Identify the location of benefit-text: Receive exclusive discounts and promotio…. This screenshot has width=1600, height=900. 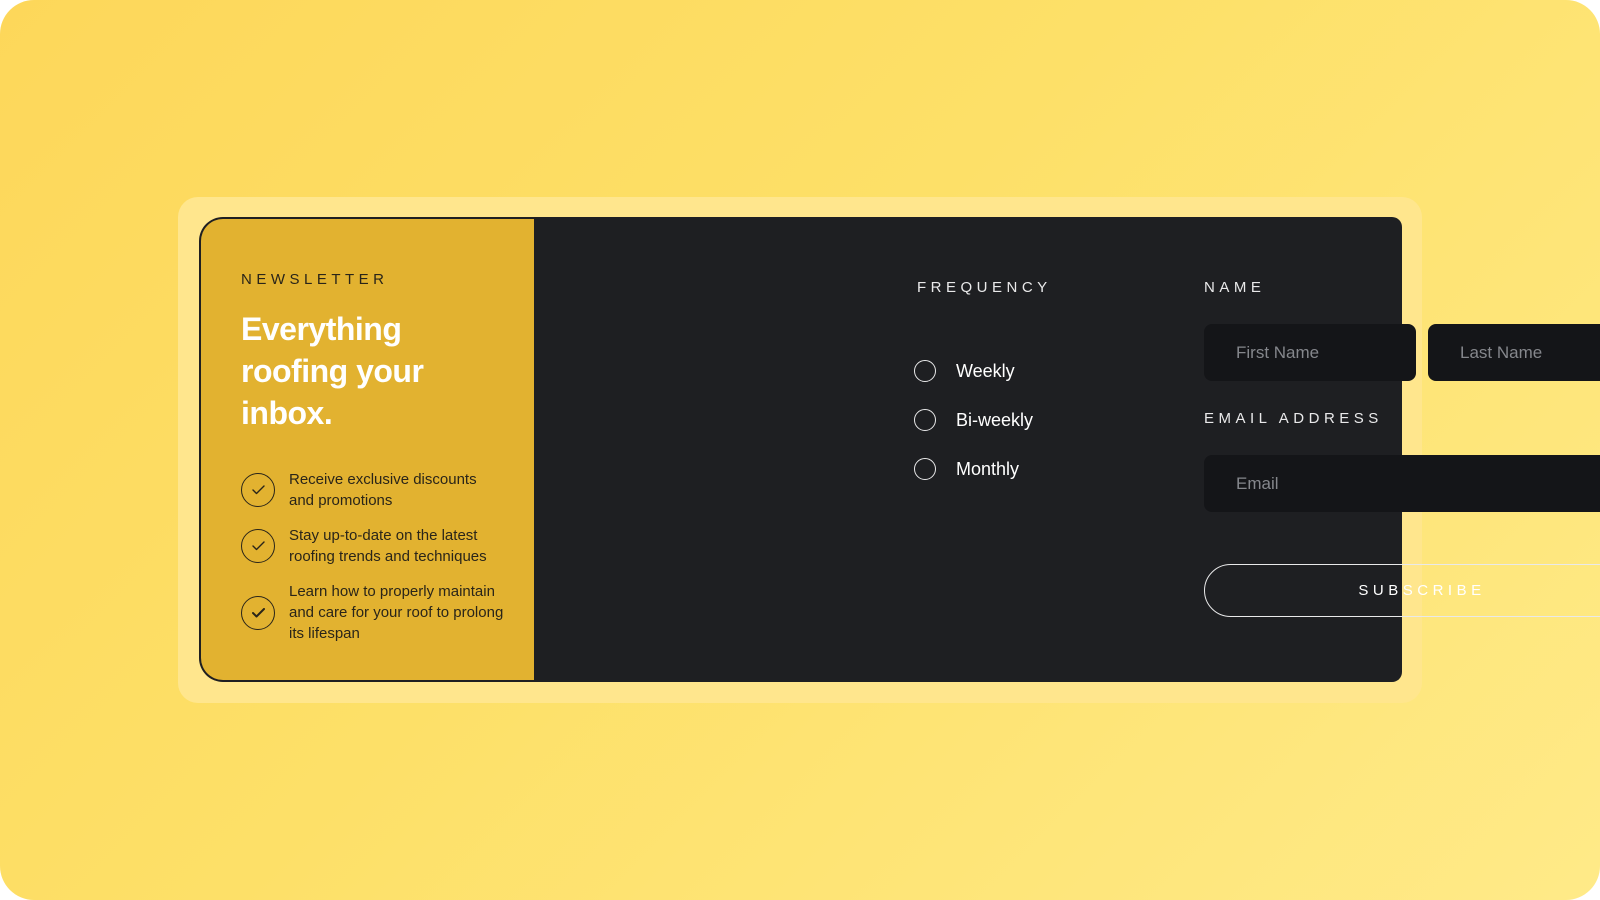
(383, 490).